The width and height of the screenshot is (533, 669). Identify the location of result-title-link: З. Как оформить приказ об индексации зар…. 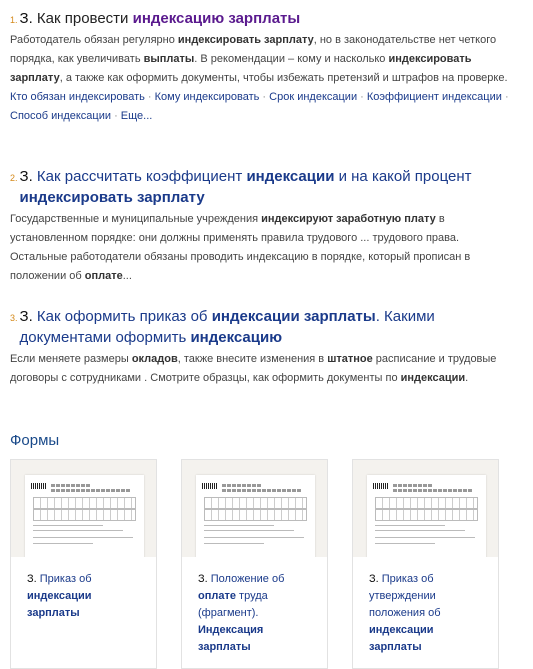
(267, 327).